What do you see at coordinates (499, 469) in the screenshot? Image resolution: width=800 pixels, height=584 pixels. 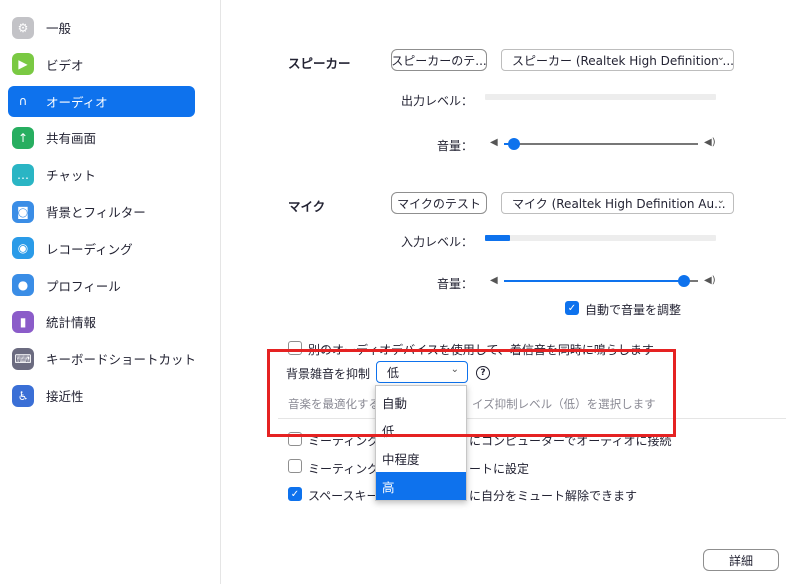 I see `mute-mic-label-right: ートに設定` at bounding box center [499, 469].